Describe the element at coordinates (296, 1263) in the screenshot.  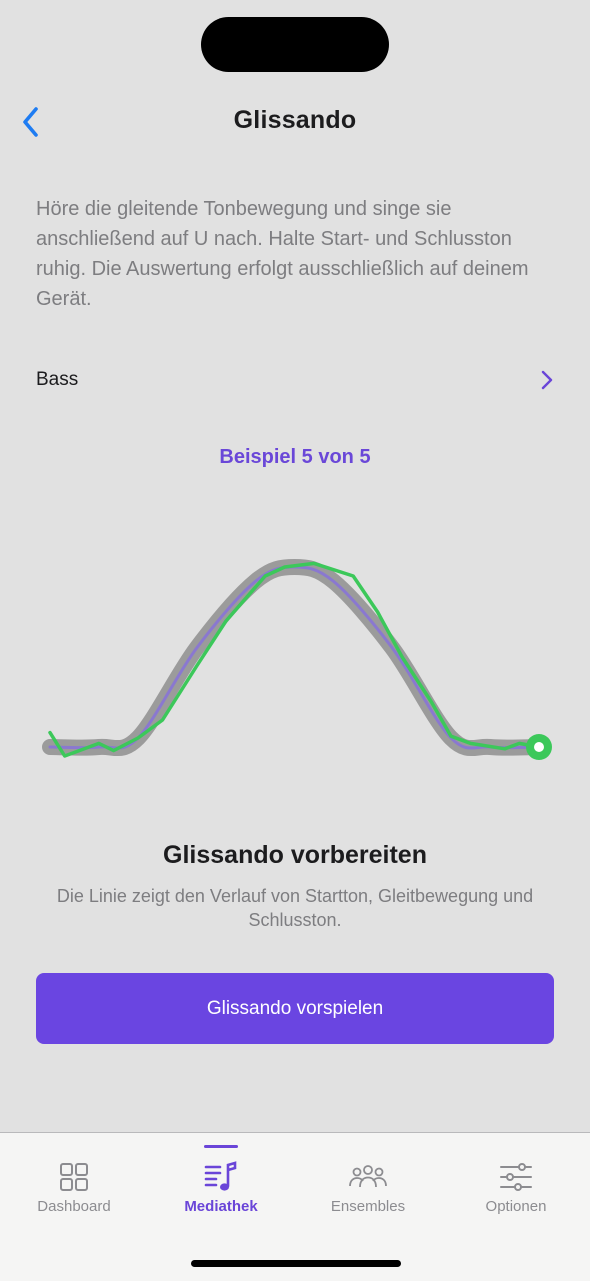
I see `home-indicator` at that location.